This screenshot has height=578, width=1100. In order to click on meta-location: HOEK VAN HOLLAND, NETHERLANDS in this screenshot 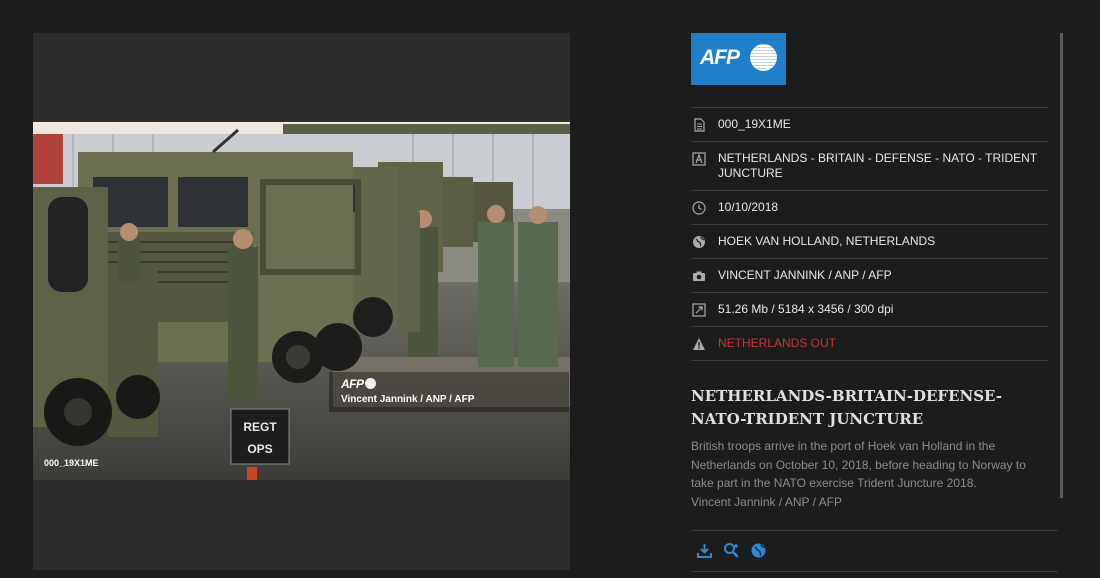, I will do `click(869, 242)`.